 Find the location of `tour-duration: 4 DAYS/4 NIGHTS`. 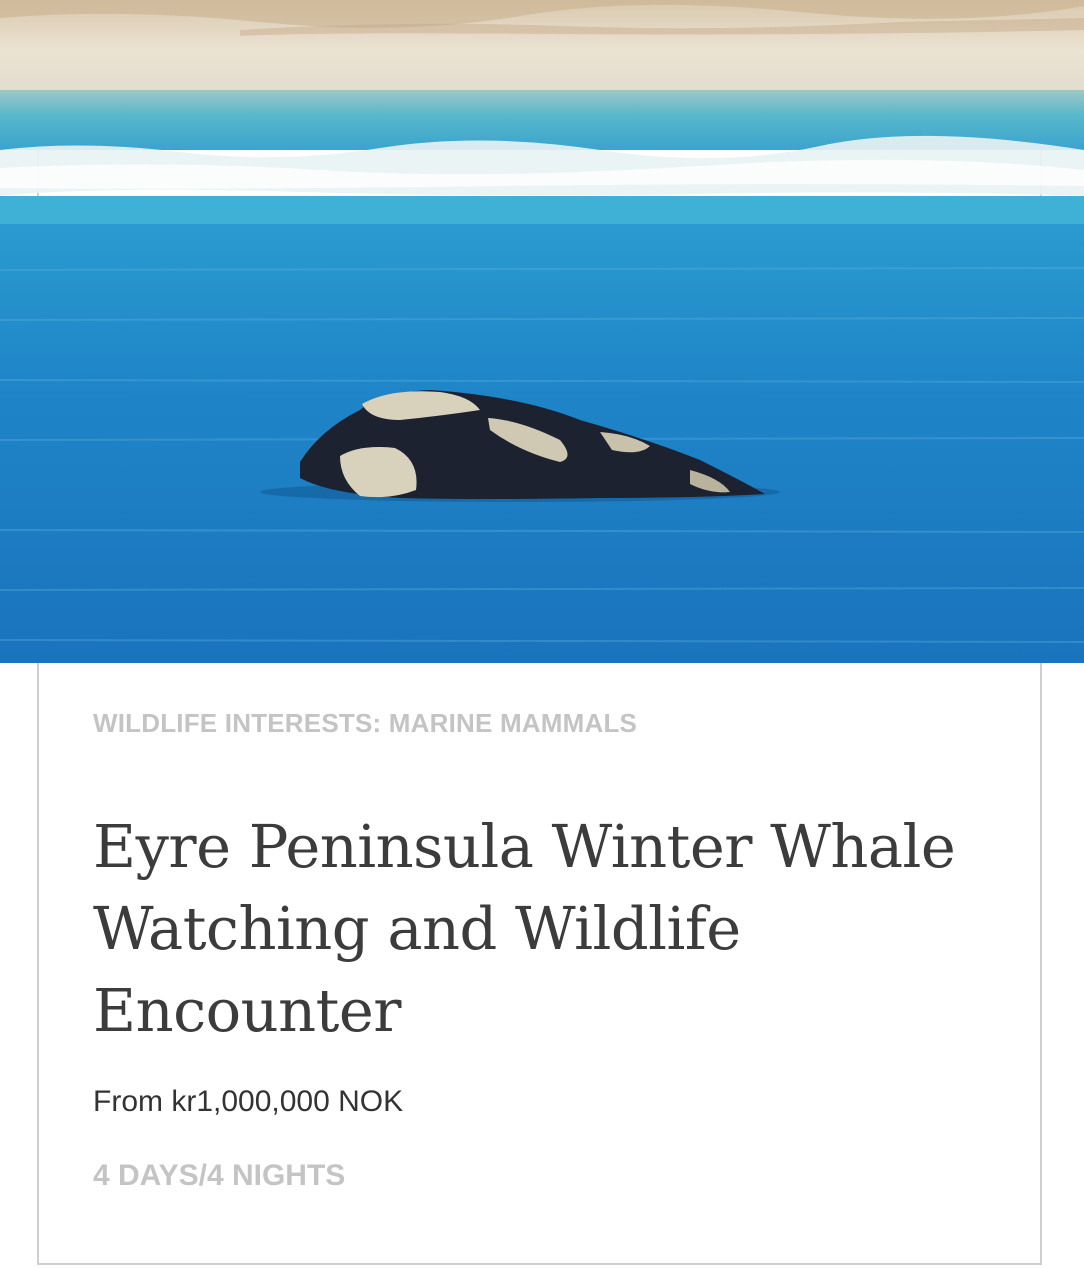

tour-duration: 4 DAYS/4 NIGHTS is located at coordinates (219, 1175).